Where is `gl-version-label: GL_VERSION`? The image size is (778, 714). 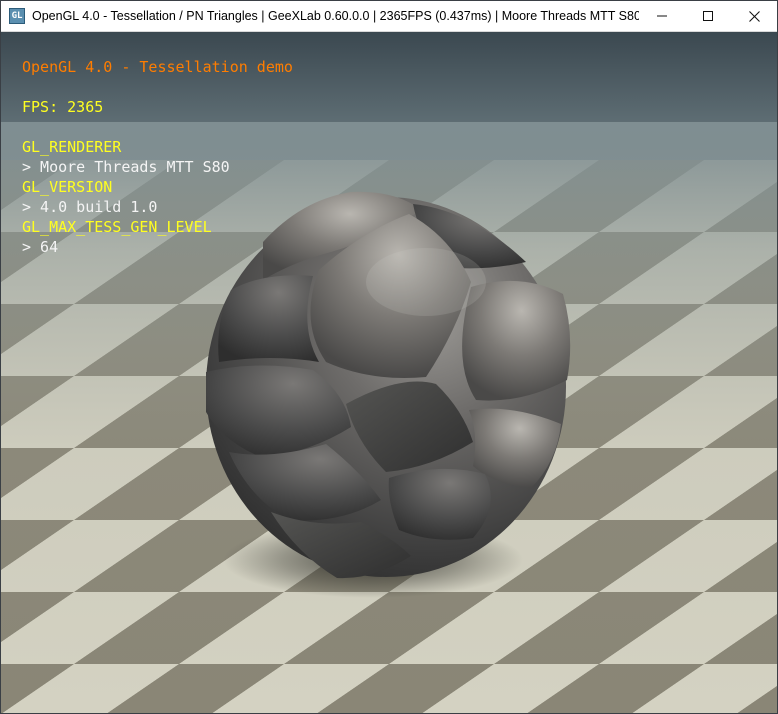 gl-version-label: GL_VERSION is located at coordinates (67, 187).